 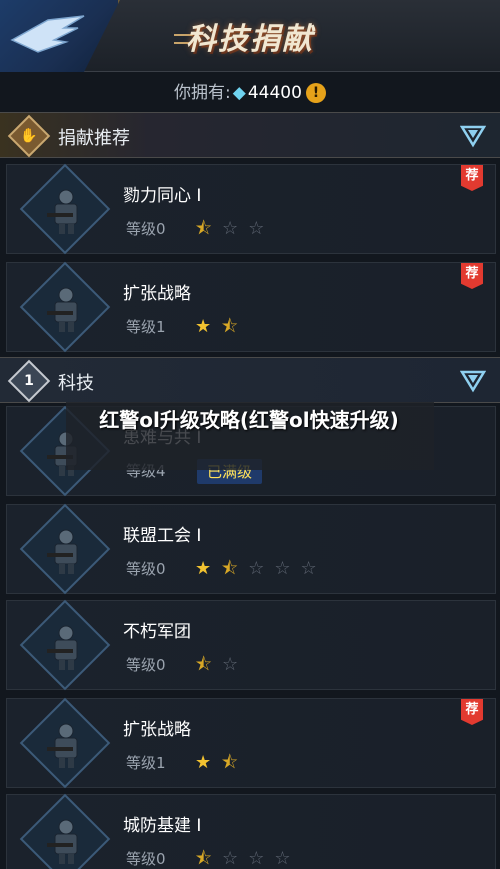 What do you see at coordinates (76, 383) in the screenshot?
I see `section-label: 科技` at bounding box center [76, 383].